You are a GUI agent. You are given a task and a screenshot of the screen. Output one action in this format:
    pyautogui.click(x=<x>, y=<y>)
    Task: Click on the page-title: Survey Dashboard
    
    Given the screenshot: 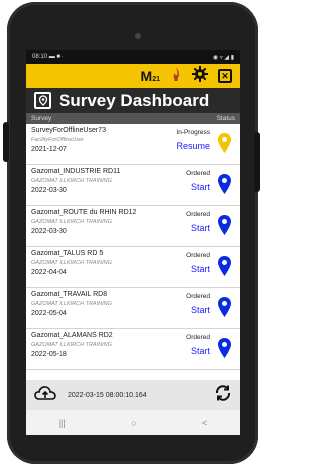 What is the action you would take?
    pyautogui.click(x=134, y=100)
    